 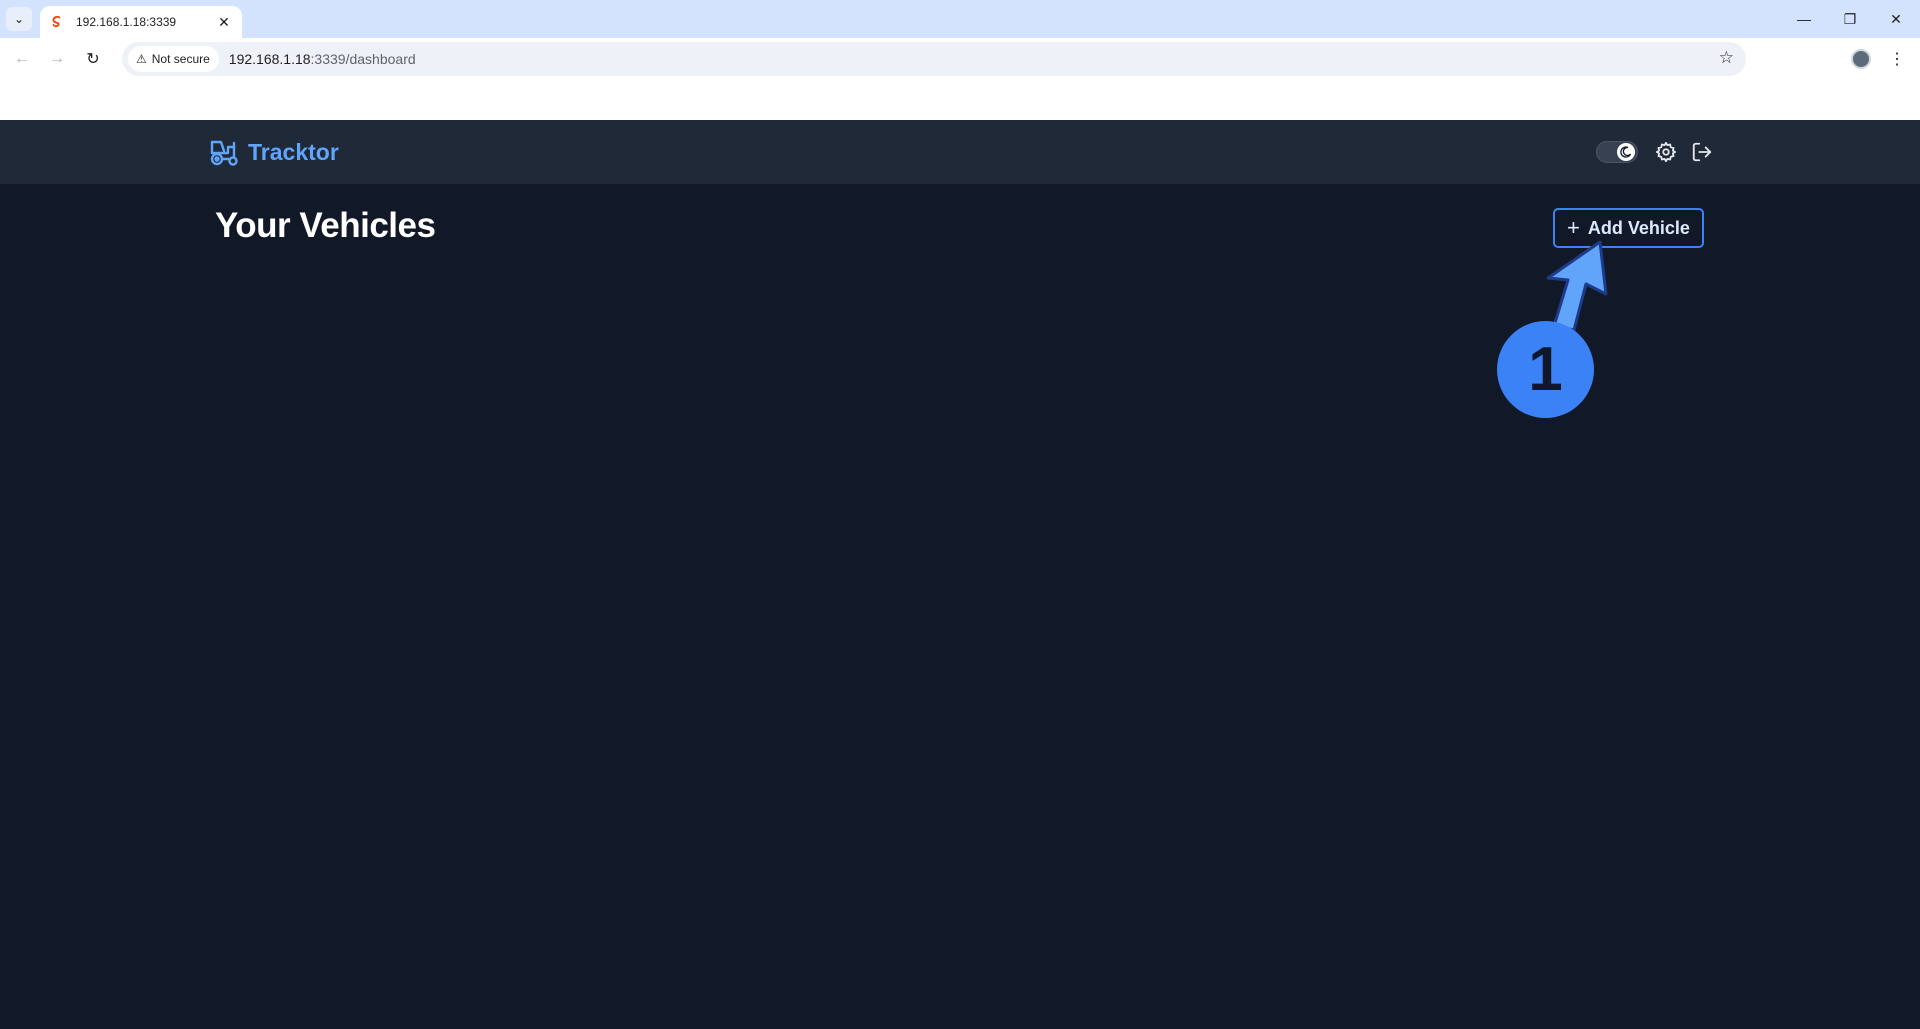 I want to click on minimize-icon: —, so click(x=1804, y=19).